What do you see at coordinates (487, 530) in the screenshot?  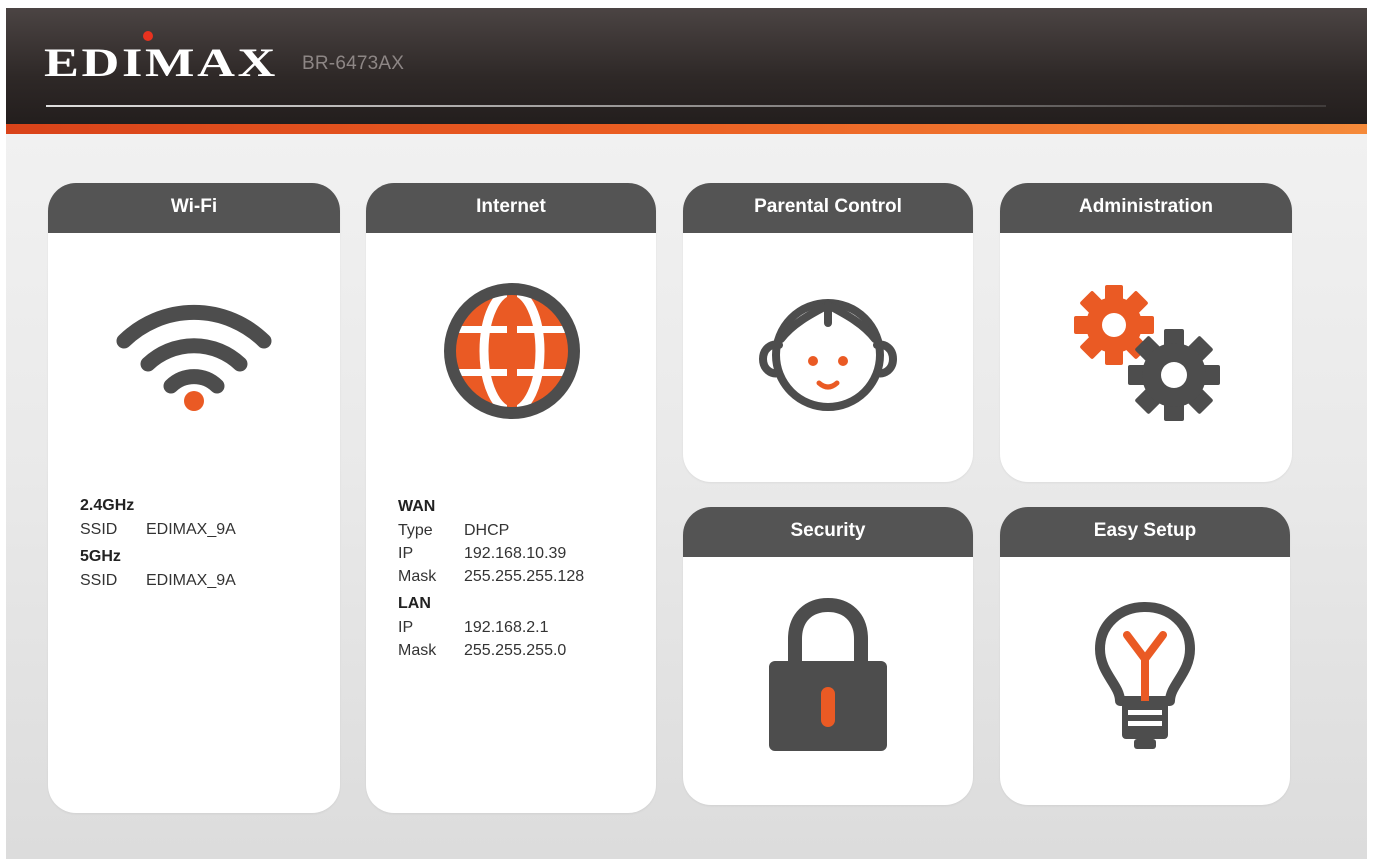 I see `wan-type-value: DHCP` at bounding box center [487, 530].